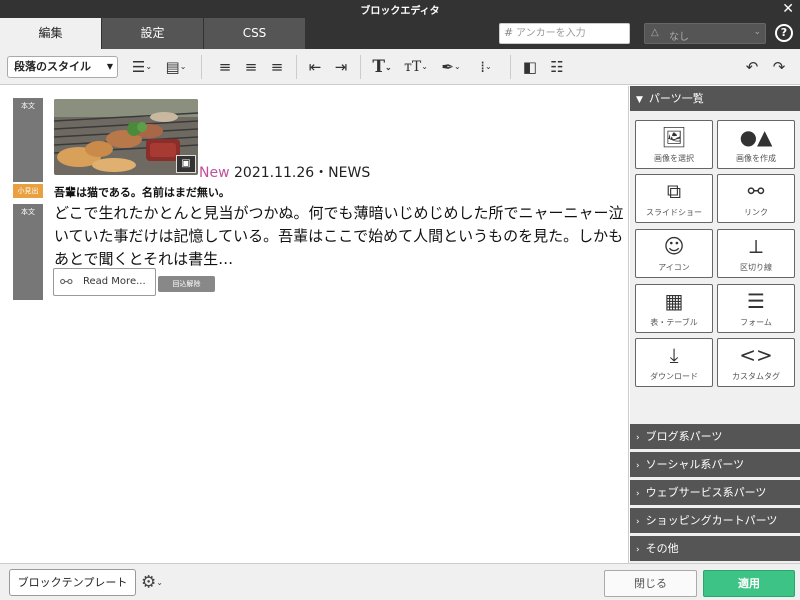  I want to click on form-icon: ☰, so click(756, 301).